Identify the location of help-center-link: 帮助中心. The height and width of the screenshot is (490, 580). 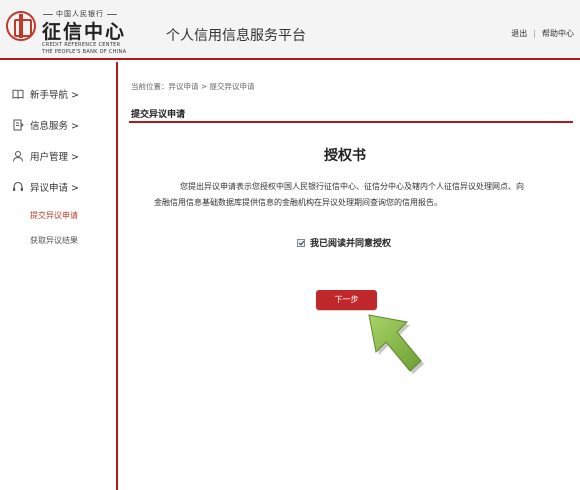
(558, 33).